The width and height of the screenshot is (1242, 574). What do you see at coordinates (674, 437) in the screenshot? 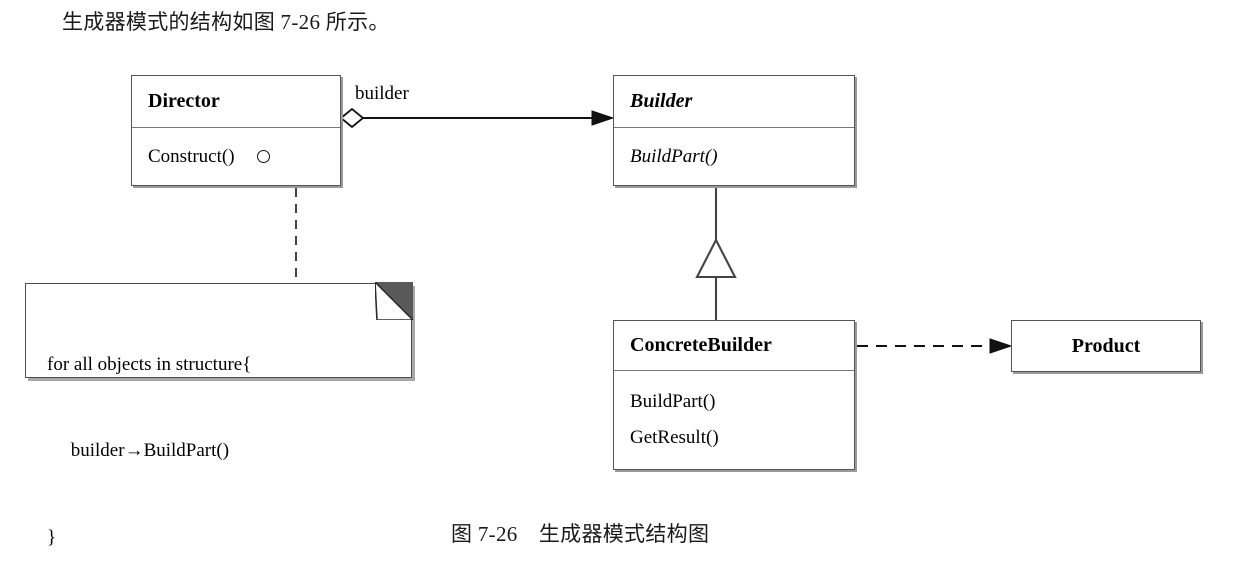
I see `concretebuilder-member-getresult: GetResult()` at bounding box center [674, 437].